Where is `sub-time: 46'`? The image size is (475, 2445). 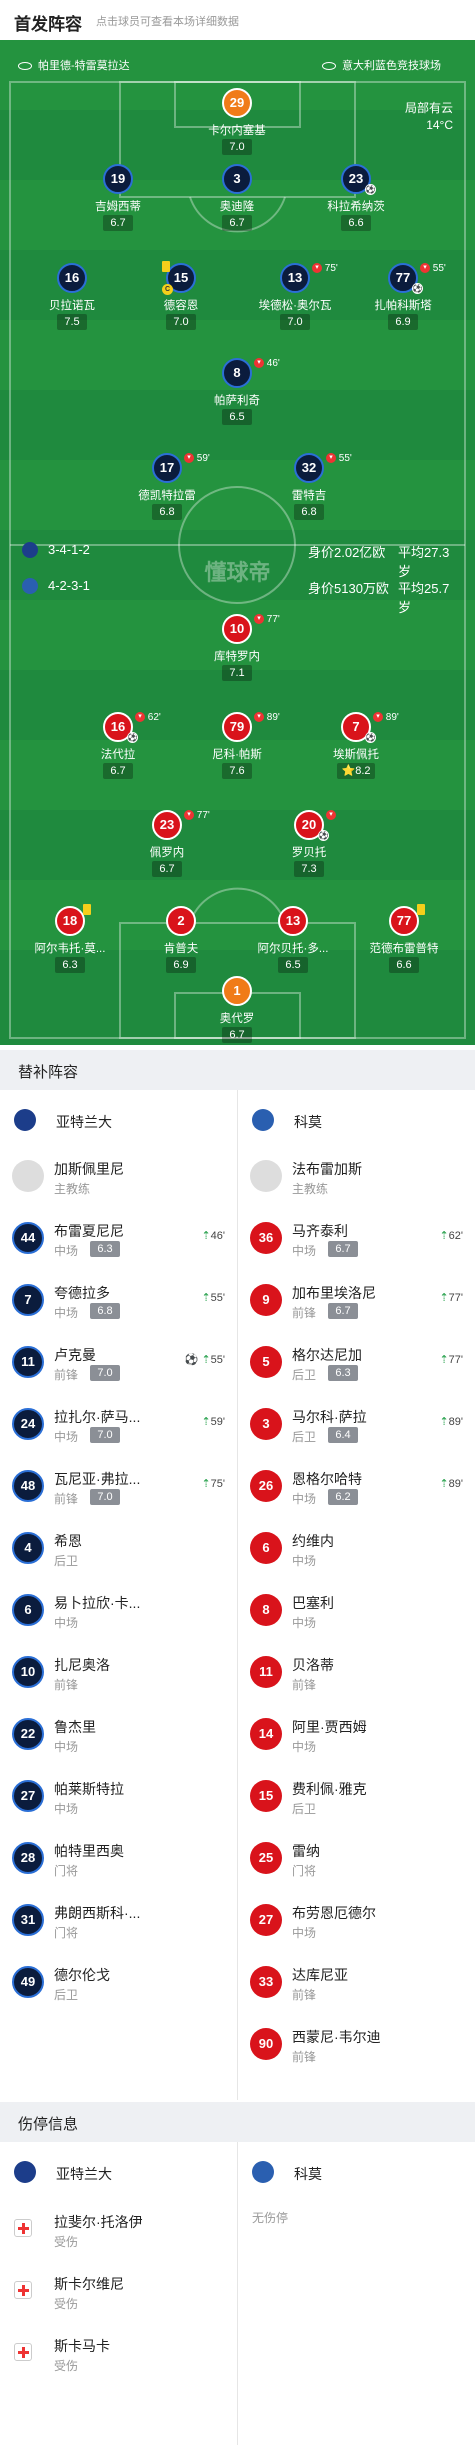
sub-time: 46' is located at coordinates (273, 363).